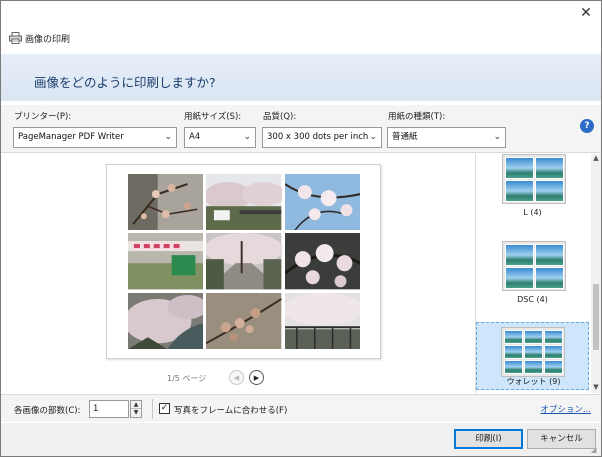 This screenshot has height=457, width=602. What do you see at coordinates (586, 13) in the screenshot?
I see `close-icon: ✕` at bounding box center [586, 13].